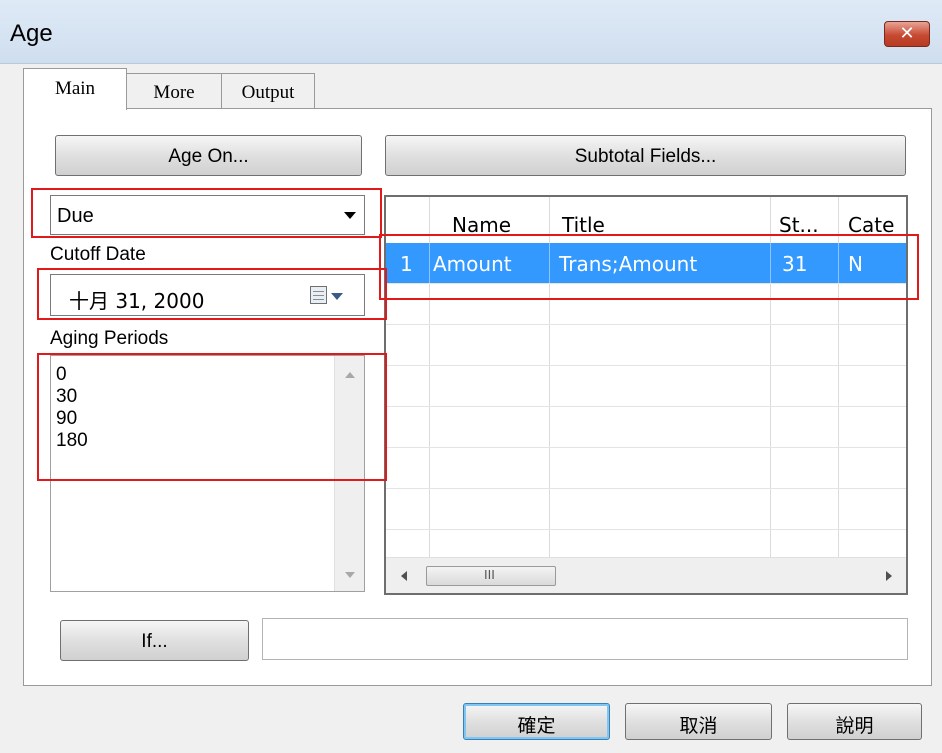  I want to click on close-button: ✕, so click(907, 34).